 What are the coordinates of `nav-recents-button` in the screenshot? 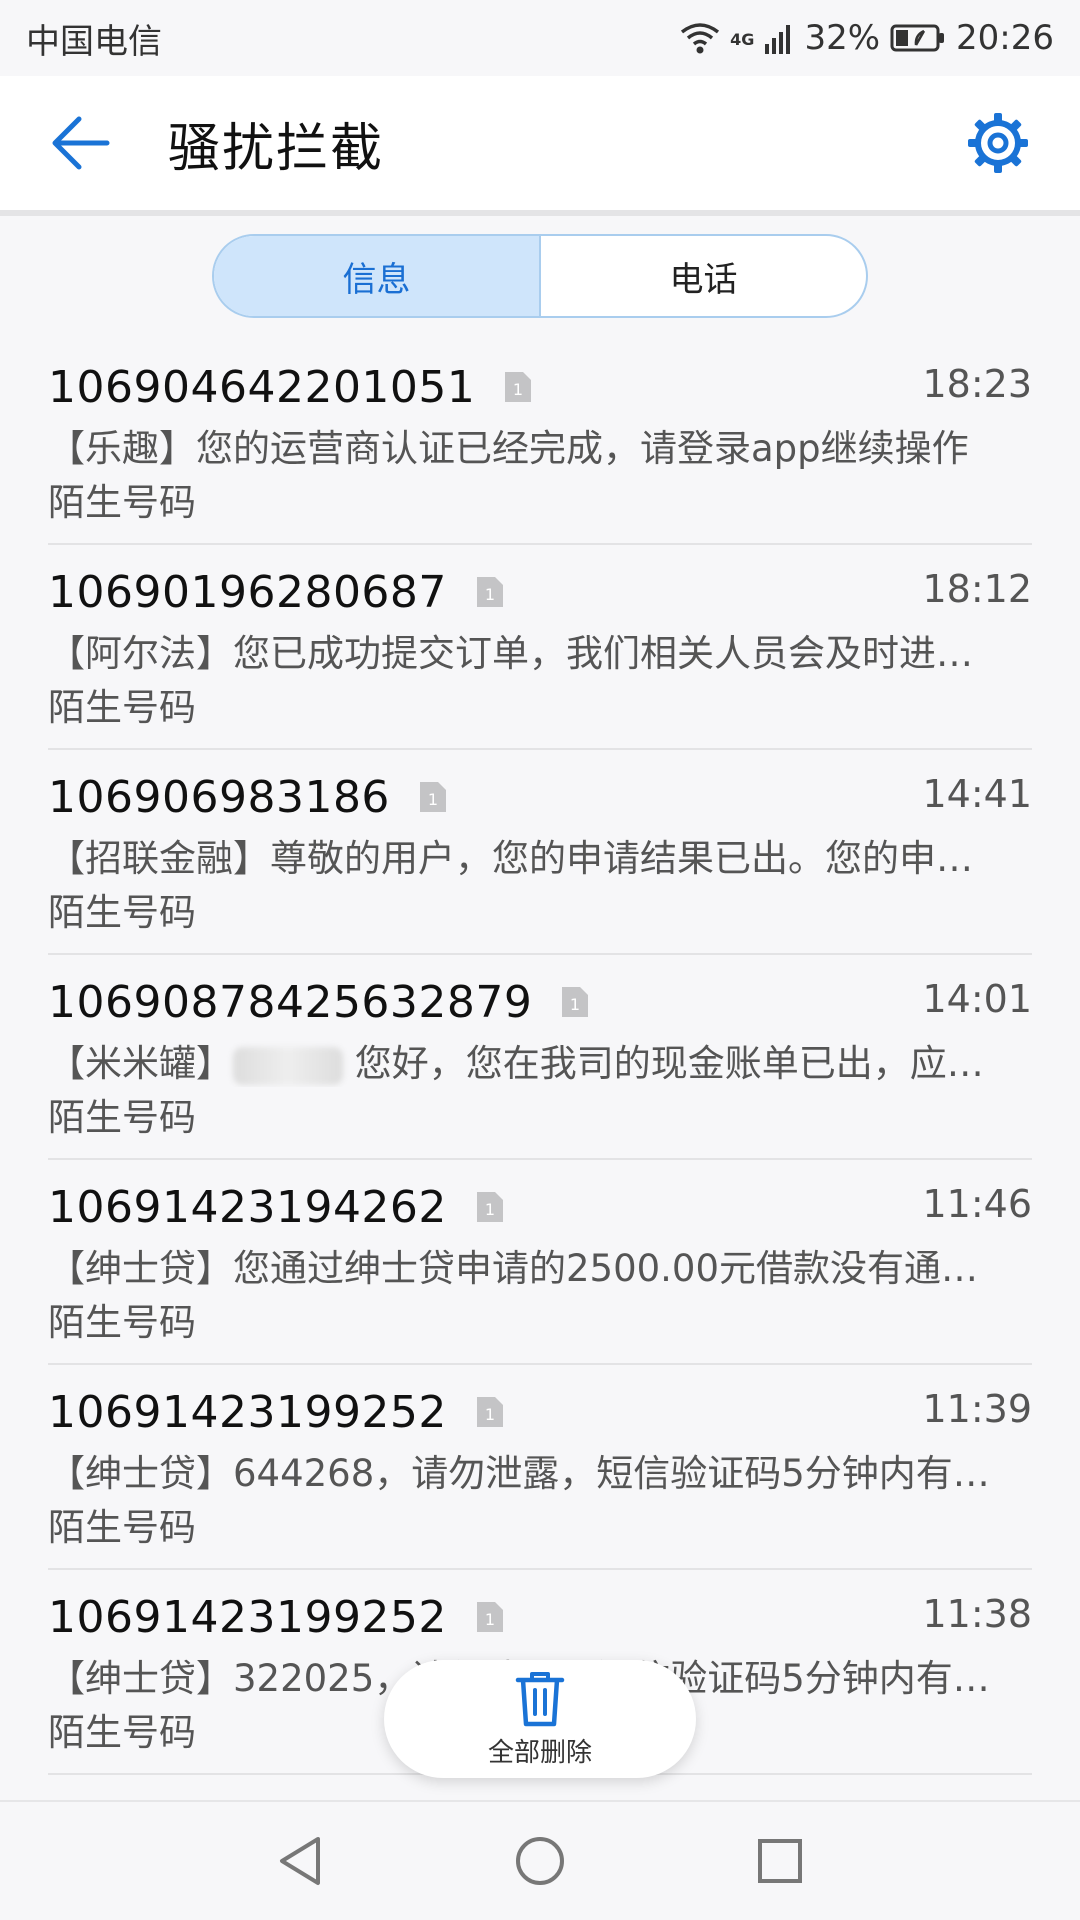 It's located at (780, 1861).